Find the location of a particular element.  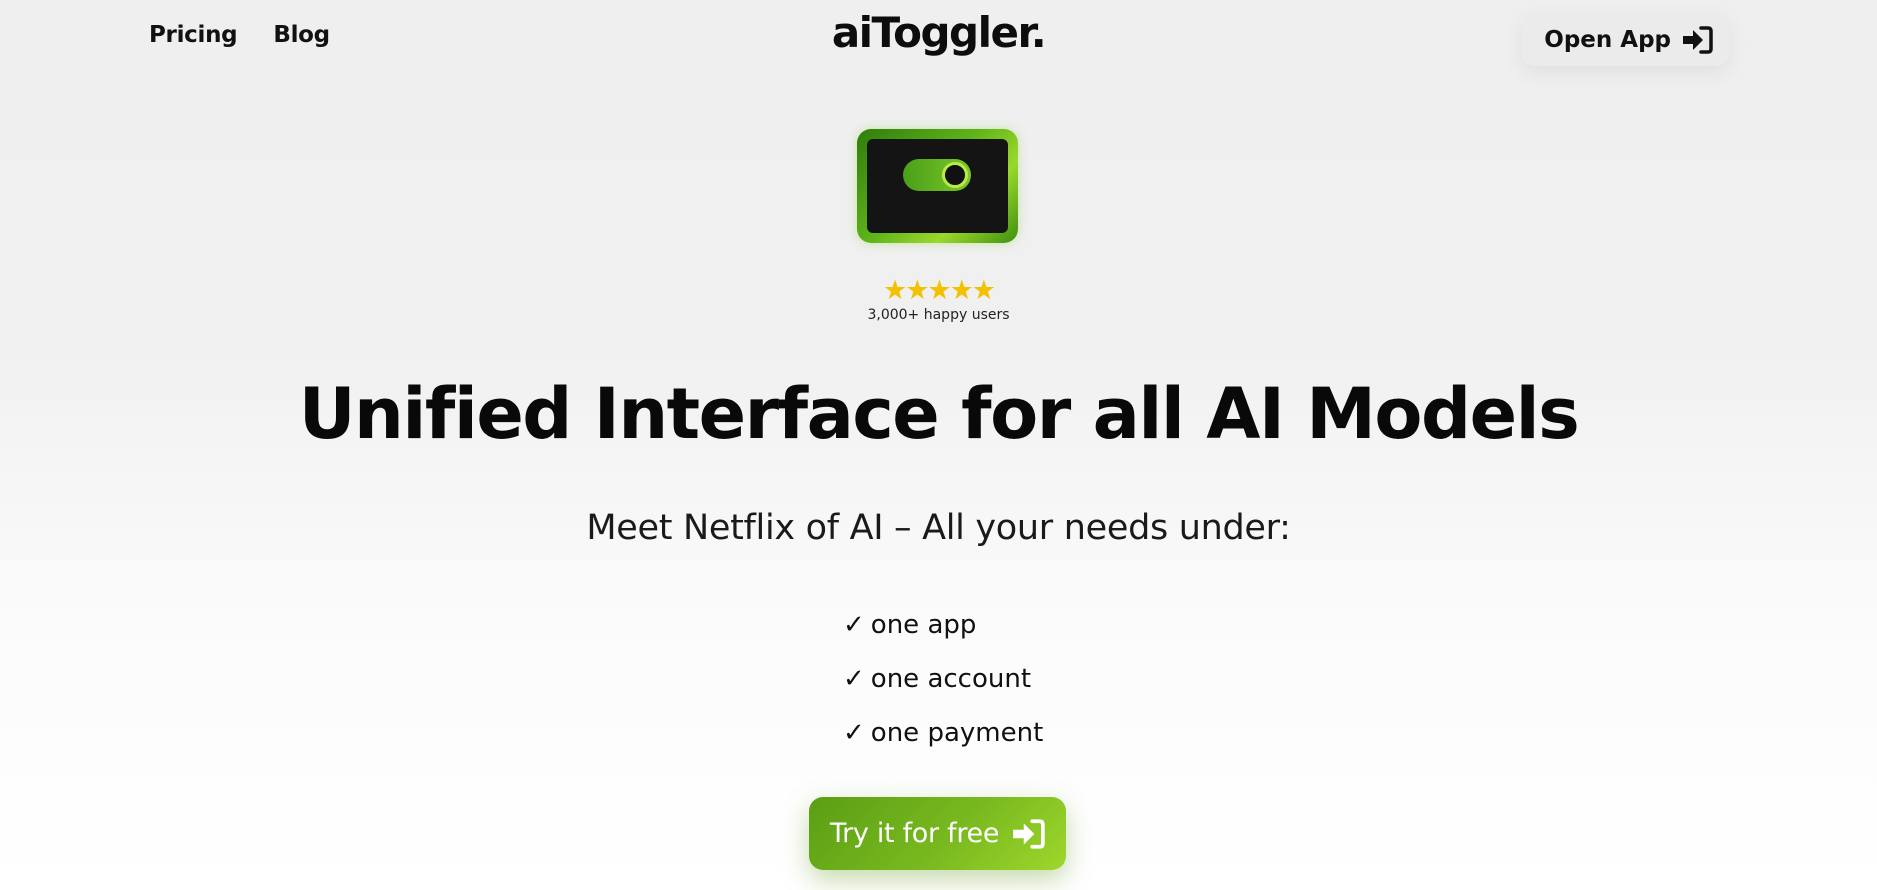

happy-users-text: 3,000+ happy users is located at coordinates (938, 315).